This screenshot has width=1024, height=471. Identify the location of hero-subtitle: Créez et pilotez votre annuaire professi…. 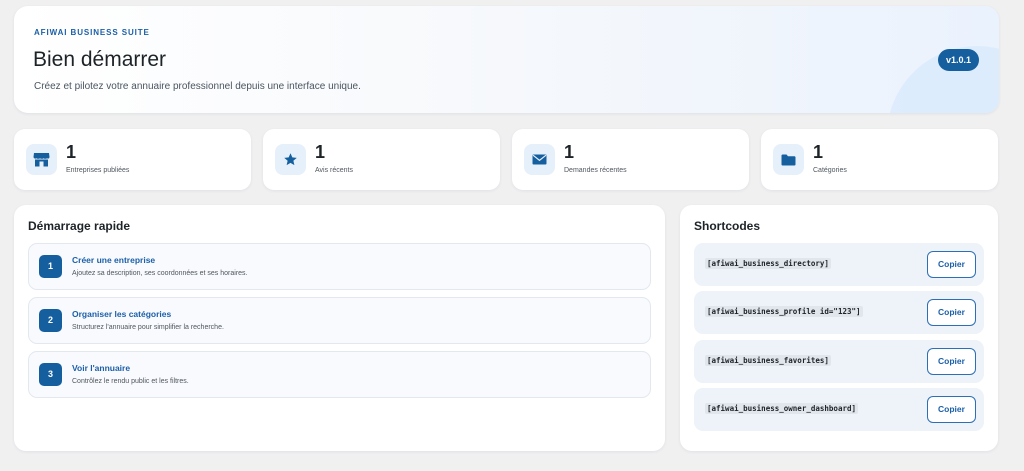
(197, 86).